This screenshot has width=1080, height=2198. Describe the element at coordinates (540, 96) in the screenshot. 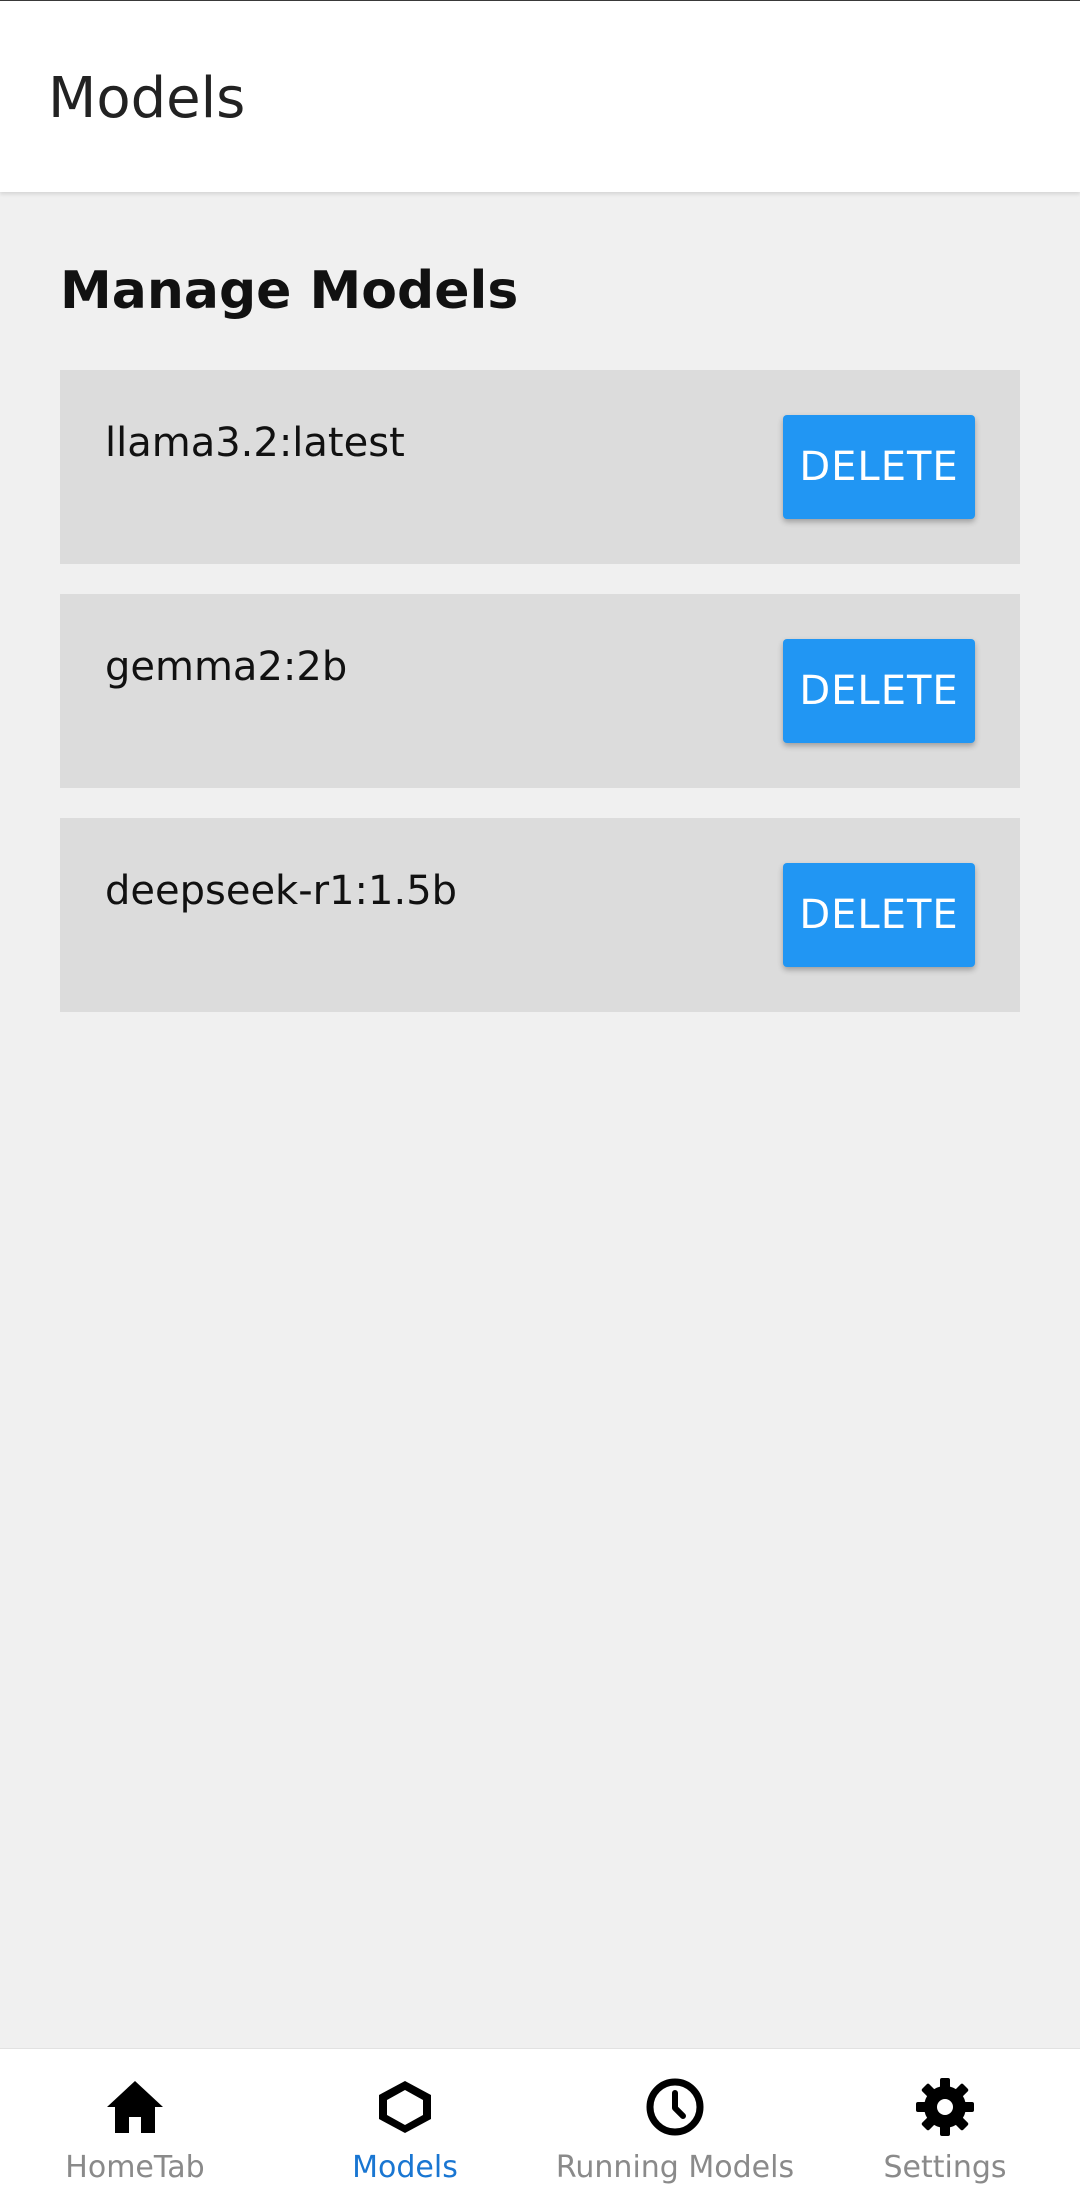

I see `app-header: Models` at that location.